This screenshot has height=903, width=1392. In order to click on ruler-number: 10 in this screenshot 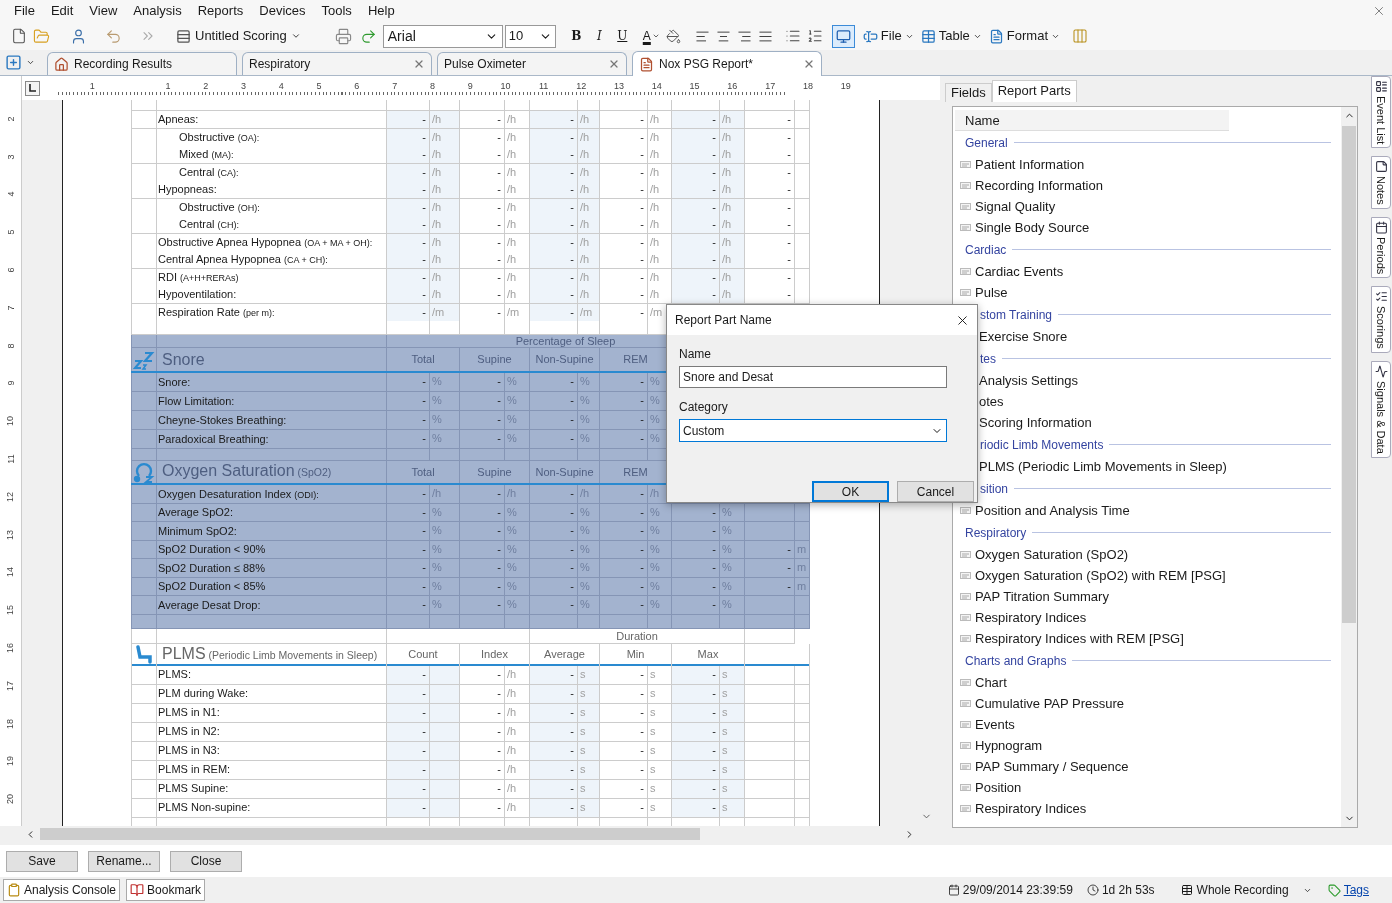, I will do `click(10, 421)`.